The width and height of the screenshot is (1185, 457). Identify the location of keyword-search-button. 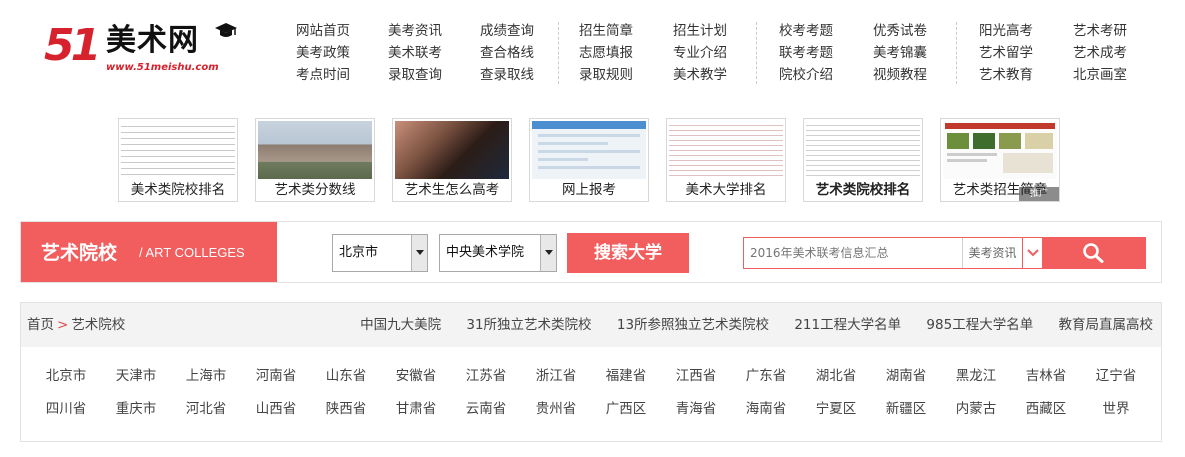
(1094, 253).